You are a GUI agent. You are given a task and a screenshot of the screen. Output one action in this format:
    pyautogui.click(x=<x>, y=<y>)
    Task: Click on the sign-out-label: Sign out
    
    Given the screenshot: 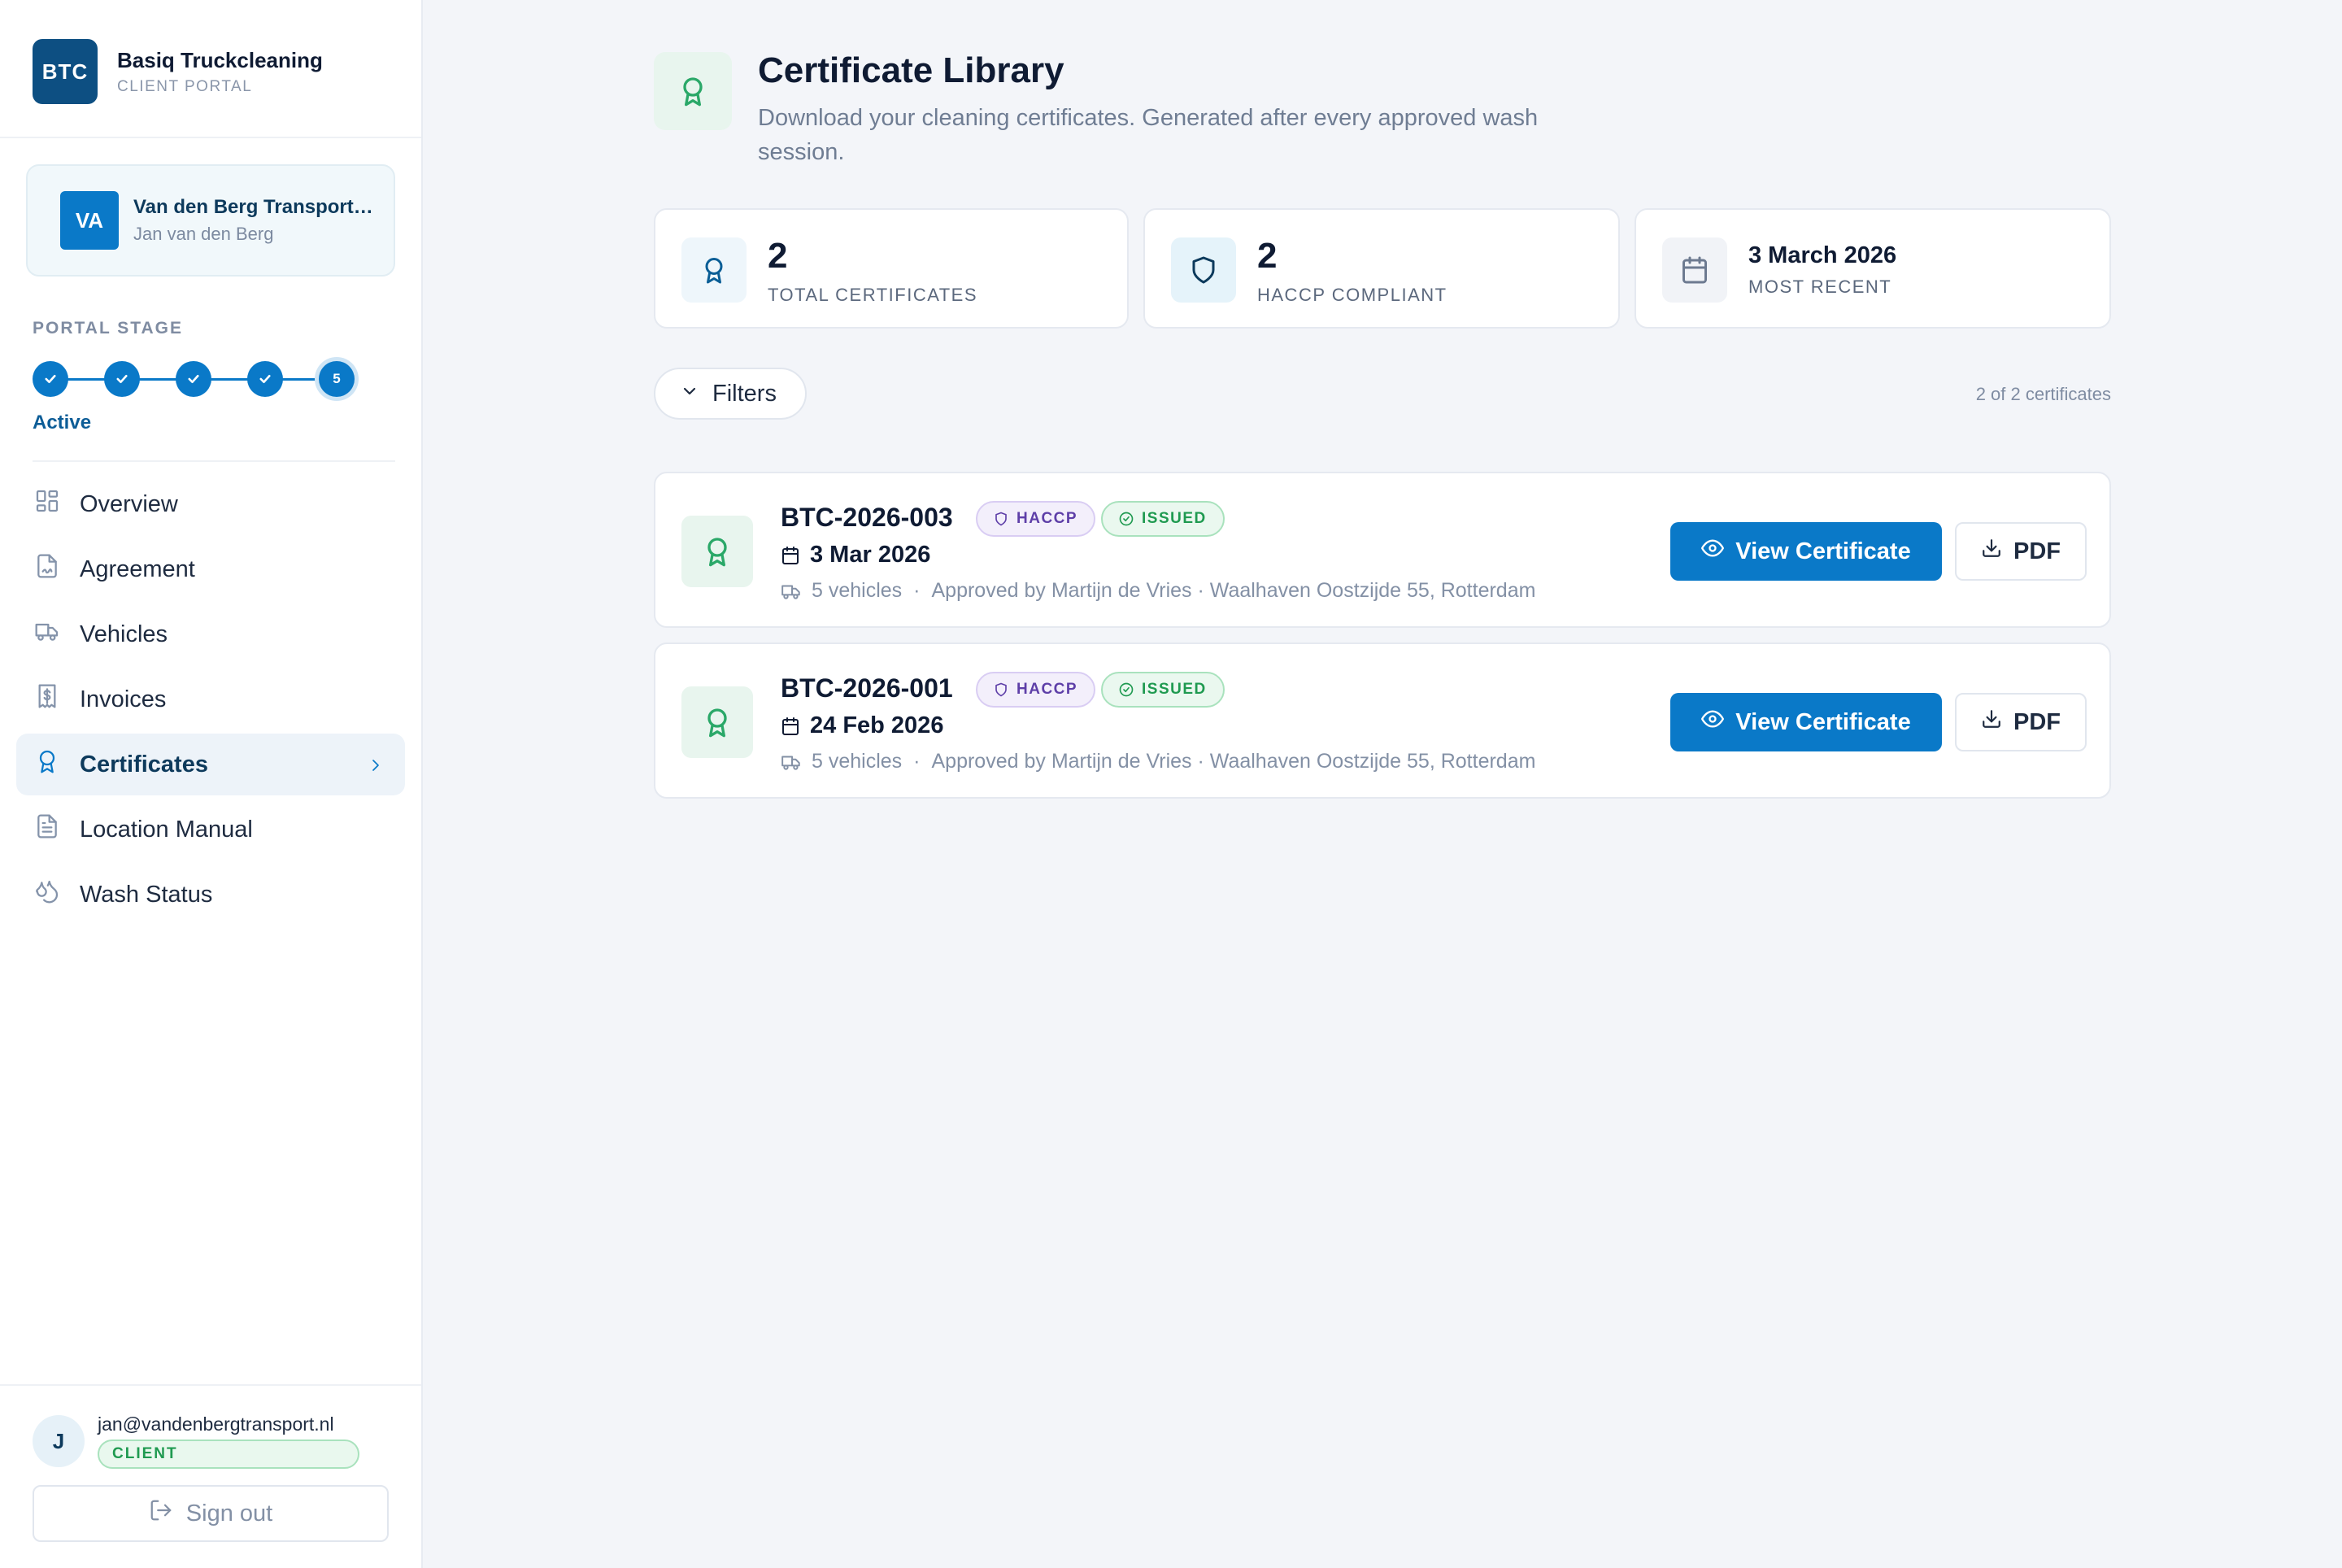 What is the action you would take?
    pyautogui.click(x=229, y=1513)
    